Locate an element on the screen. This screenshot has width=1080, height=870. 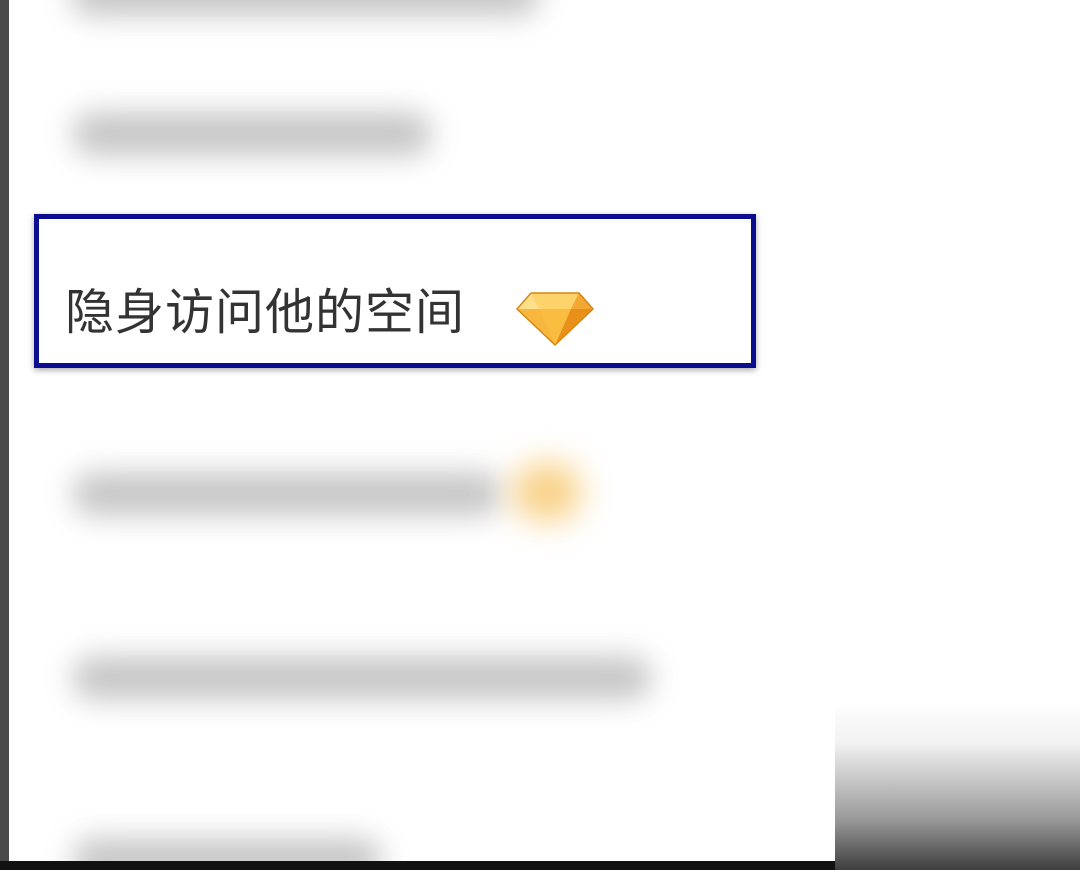
corner-shadow is located at coordinates (957, 785).